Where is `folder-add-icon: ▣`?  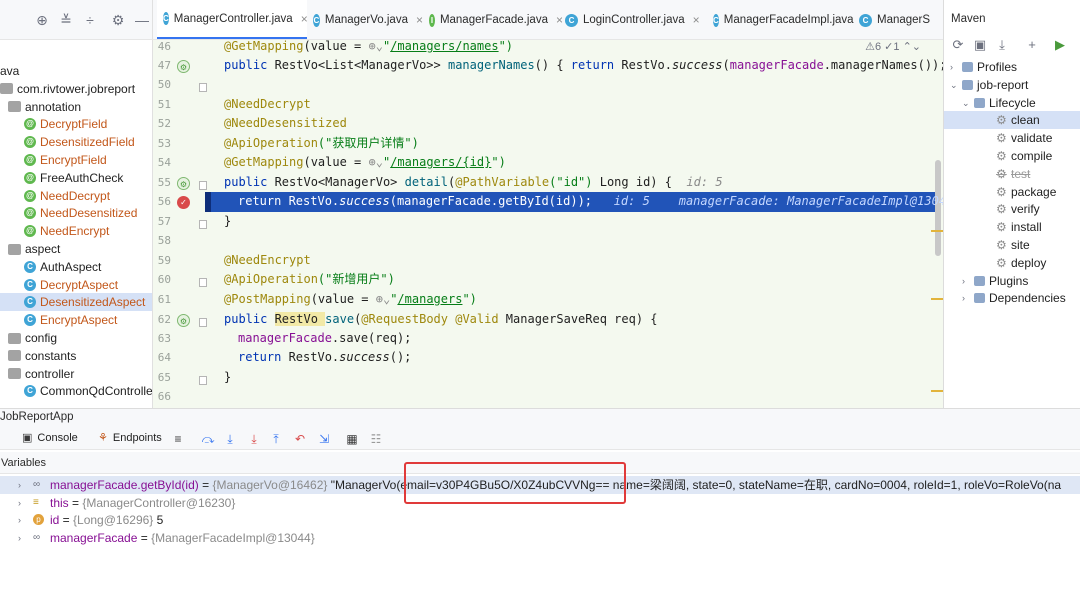
folder-add-icon: ▣ is located at coordinates (980, 45).